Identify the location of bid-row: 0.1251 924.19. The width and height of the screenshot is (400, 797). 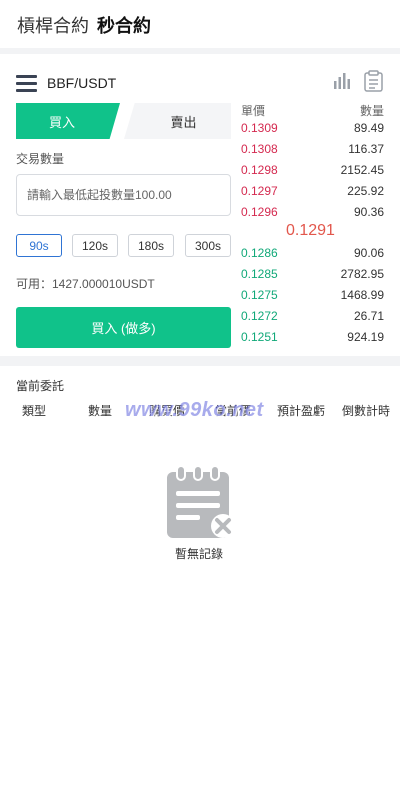
(312, 340).